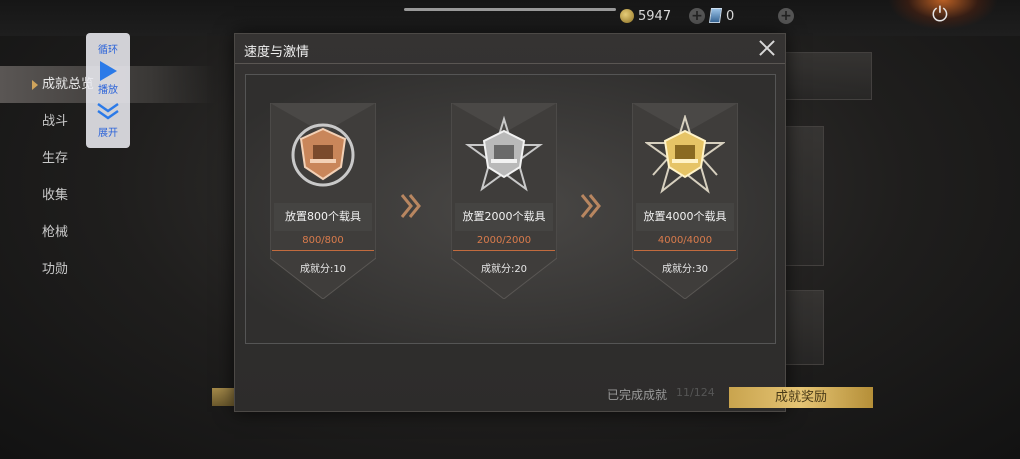  Describe the element at coordinates (730, 16) in the screenshot. I see `ticket-count: 0` at that location.